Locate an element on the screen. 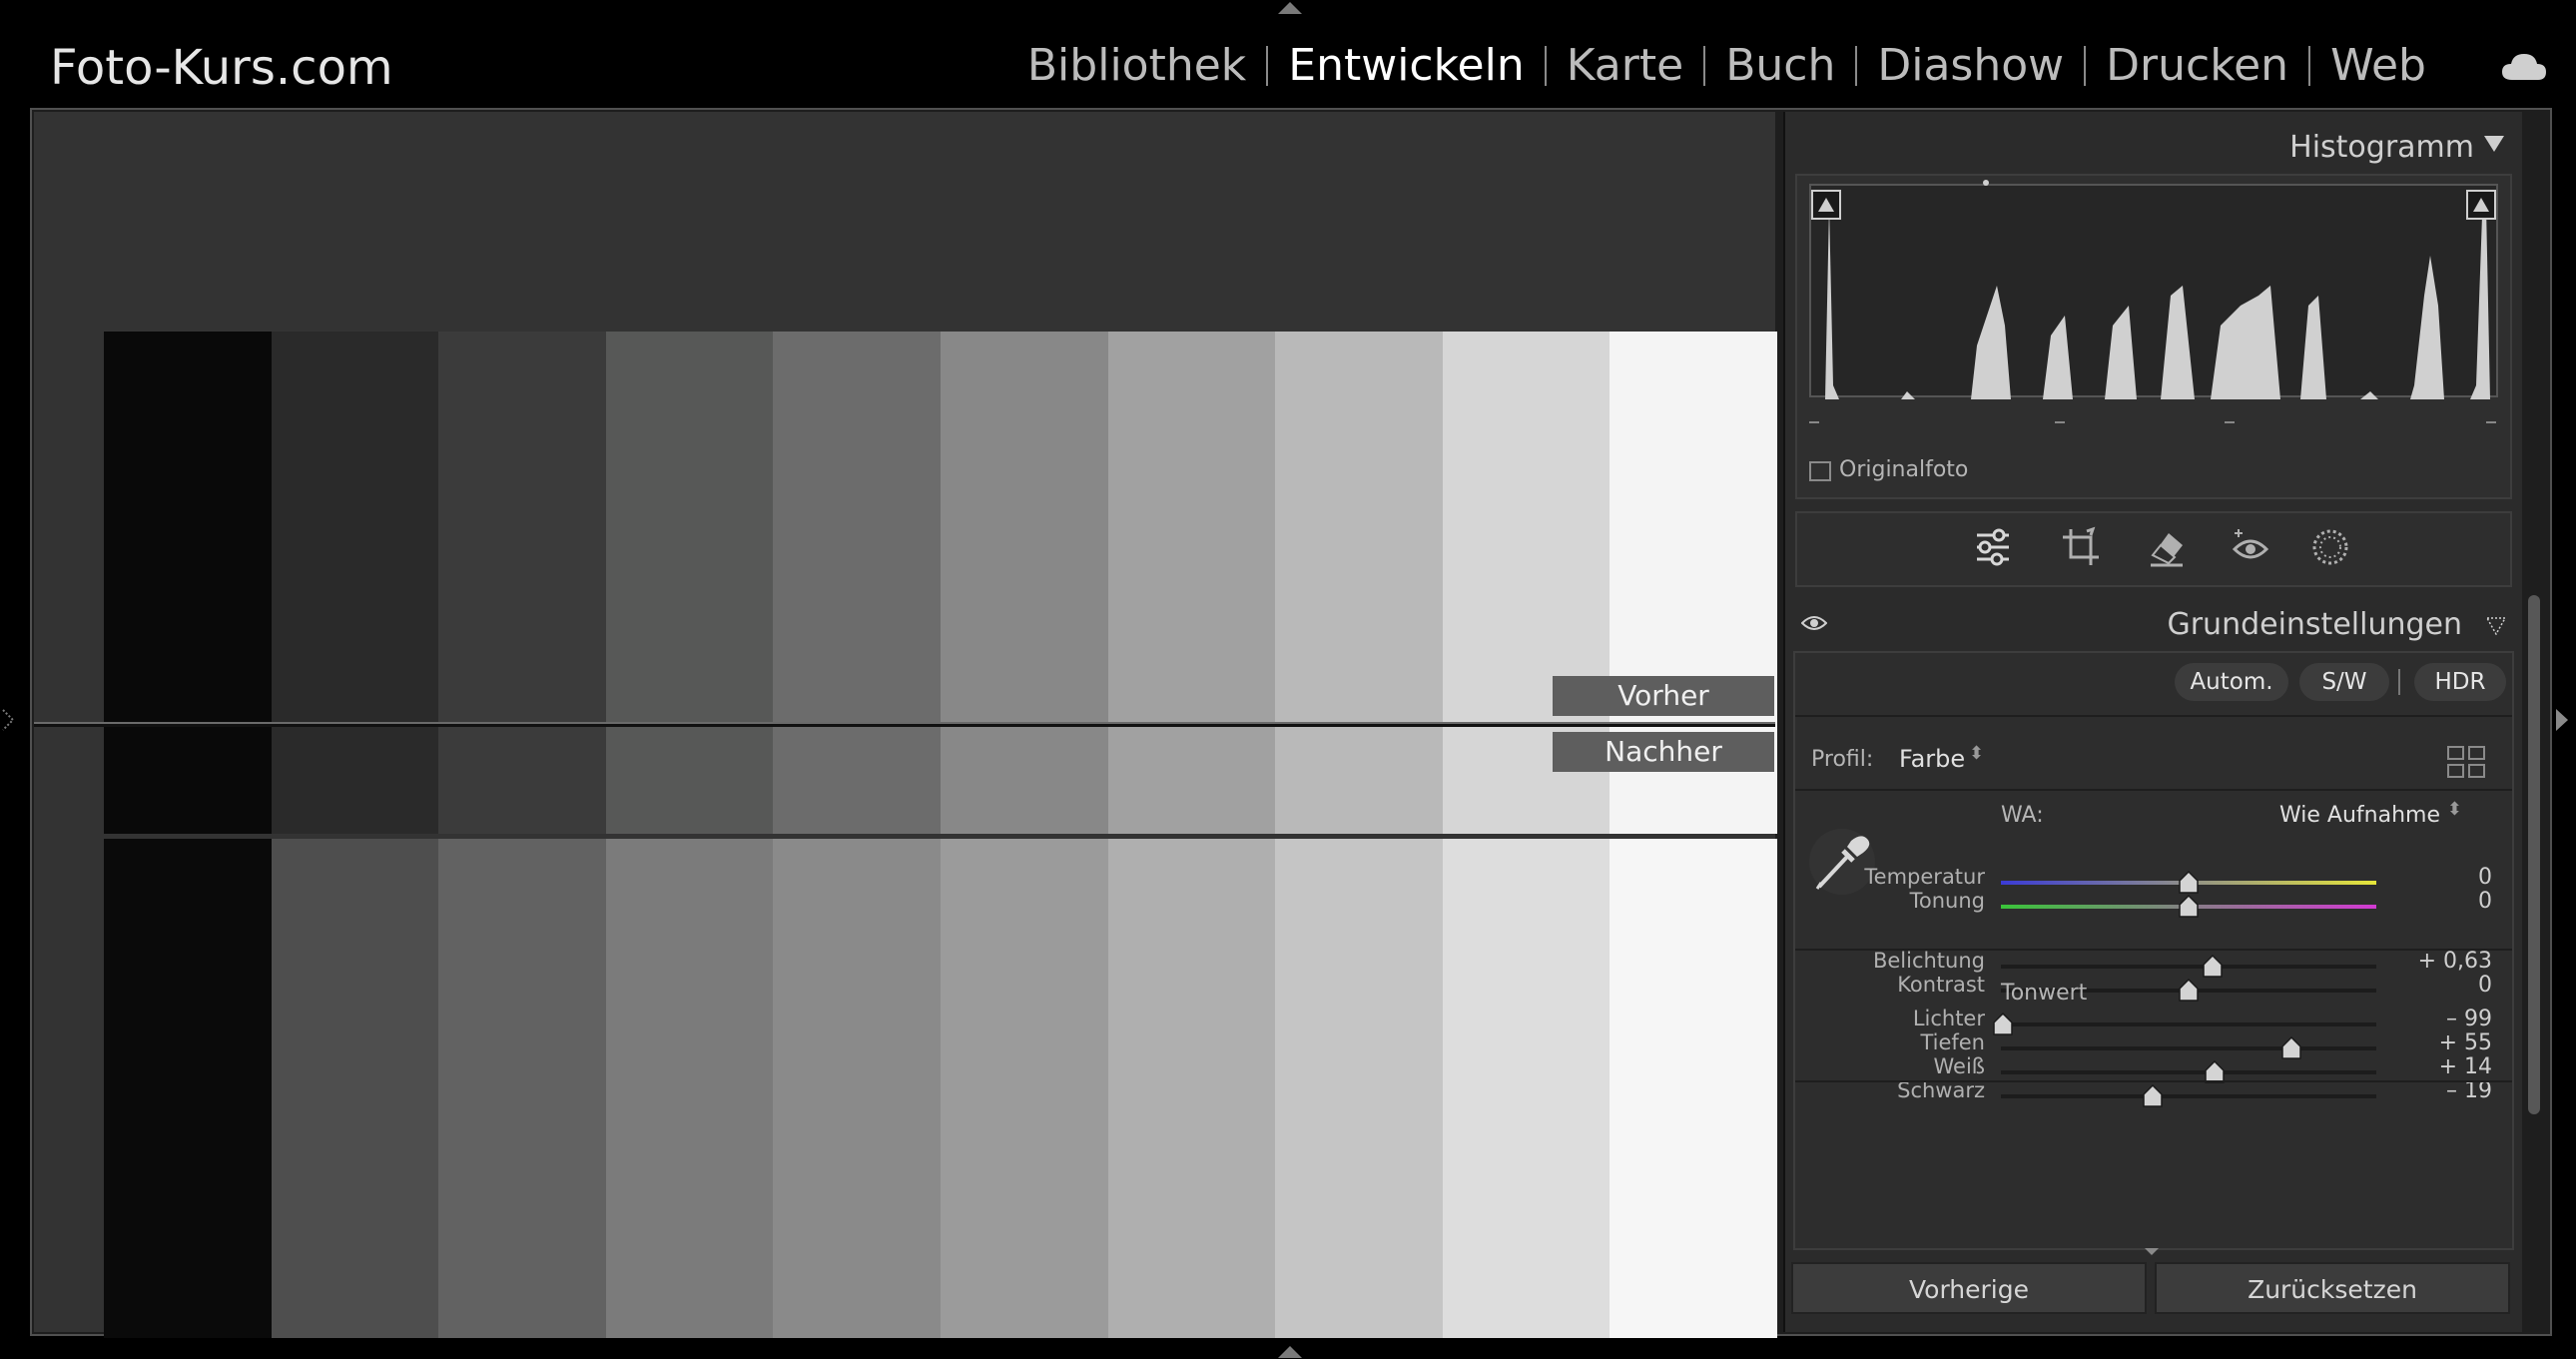 This screenshot has width=2576, height=1359. slider-label-tiefen: Tiefen is located at coordinates (1952, 1042).